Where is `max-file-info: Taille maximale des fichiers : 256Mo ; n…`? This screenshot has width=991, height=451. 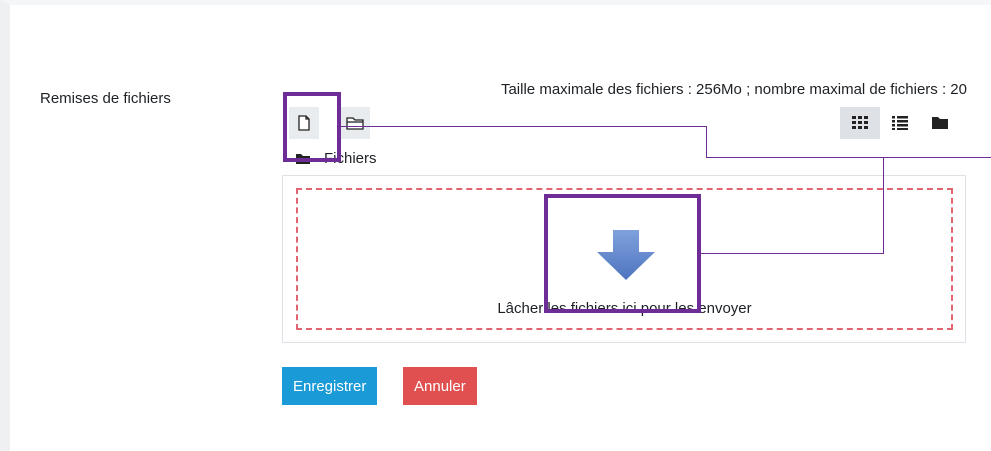
max-file-info: Taille maximale des fichiers : 256Mo ; n… is located at coordinates (733, 89).